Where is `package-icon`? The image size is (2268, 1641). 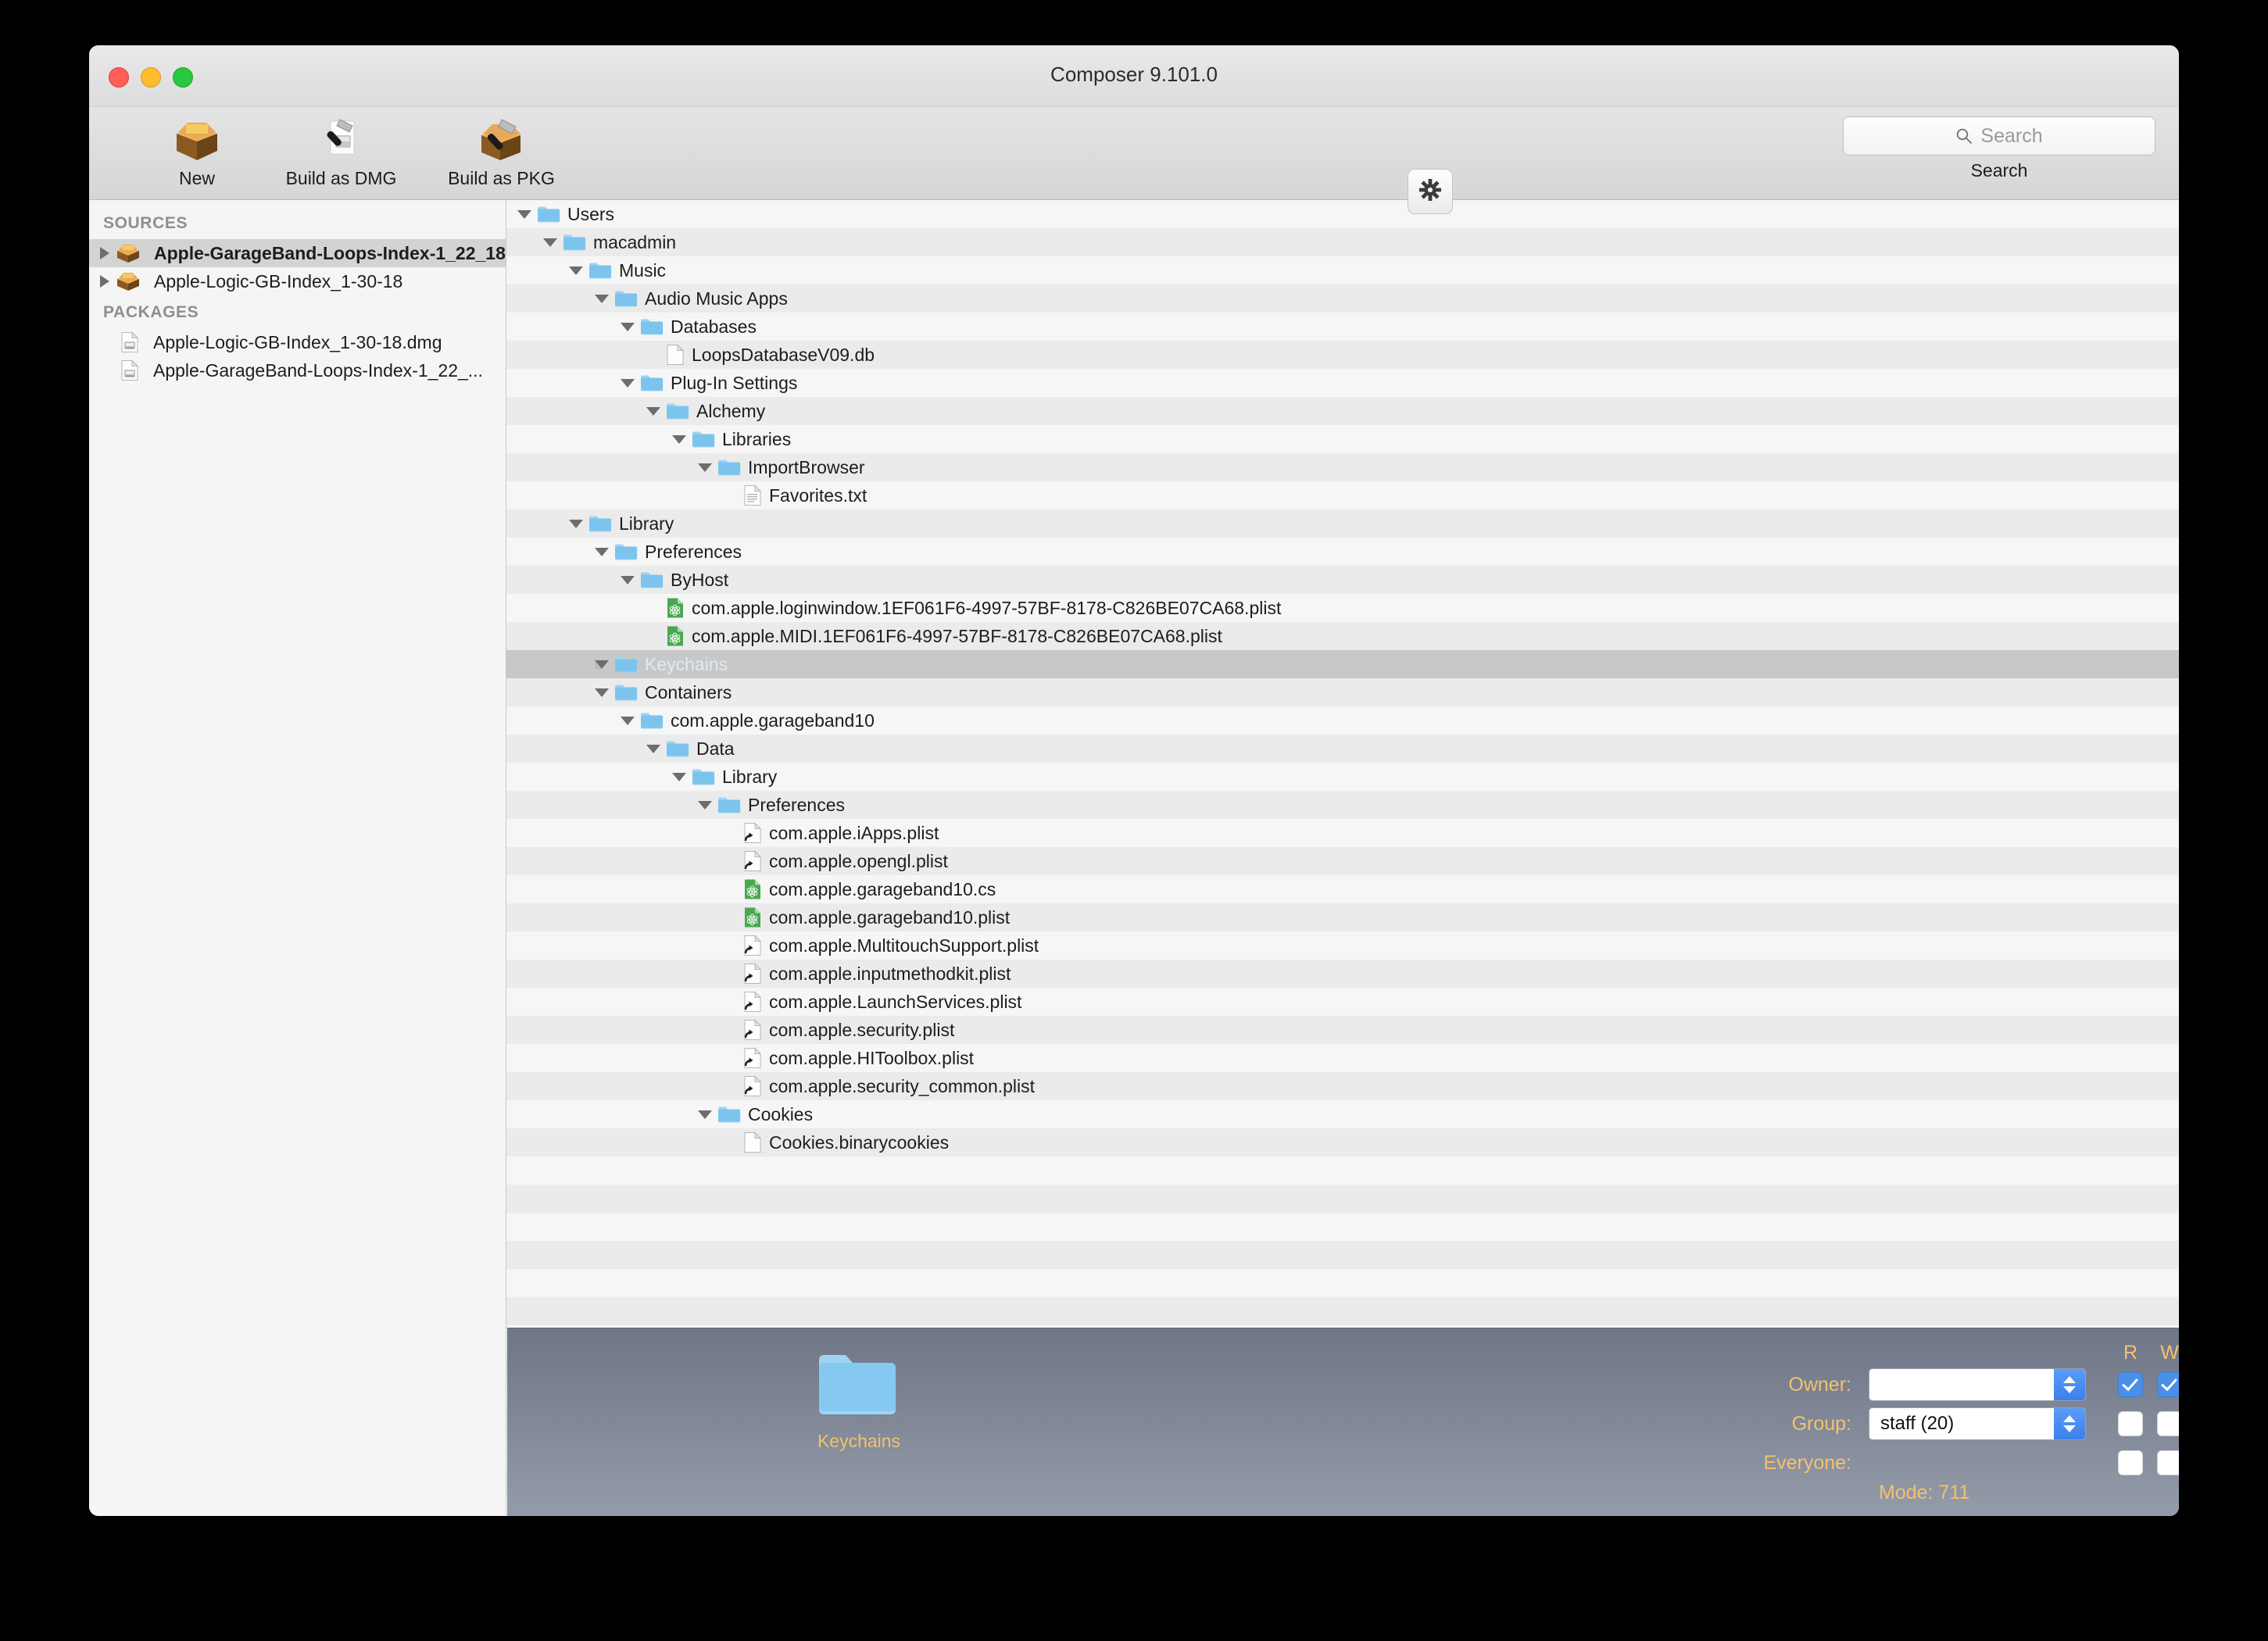
package-icon is located at coordinates (128, 253).